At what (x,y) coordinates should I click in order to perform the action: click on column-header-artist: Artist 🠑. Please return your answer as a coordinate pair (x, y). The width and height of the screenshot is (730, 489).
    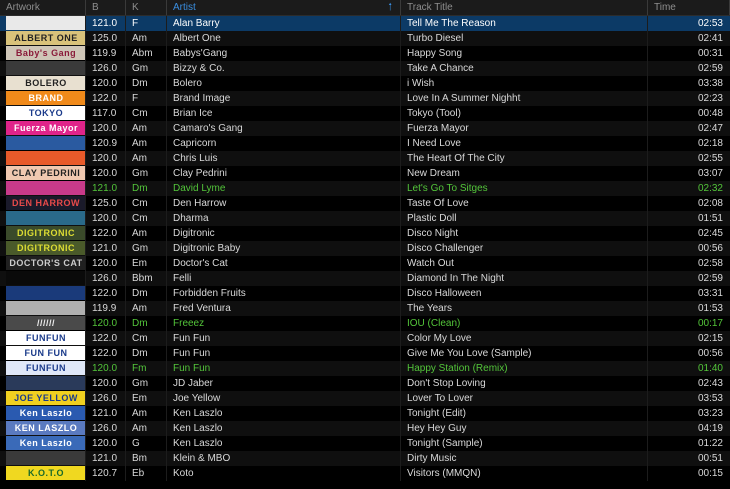
    Looking at the image, I should click on (284, 7).